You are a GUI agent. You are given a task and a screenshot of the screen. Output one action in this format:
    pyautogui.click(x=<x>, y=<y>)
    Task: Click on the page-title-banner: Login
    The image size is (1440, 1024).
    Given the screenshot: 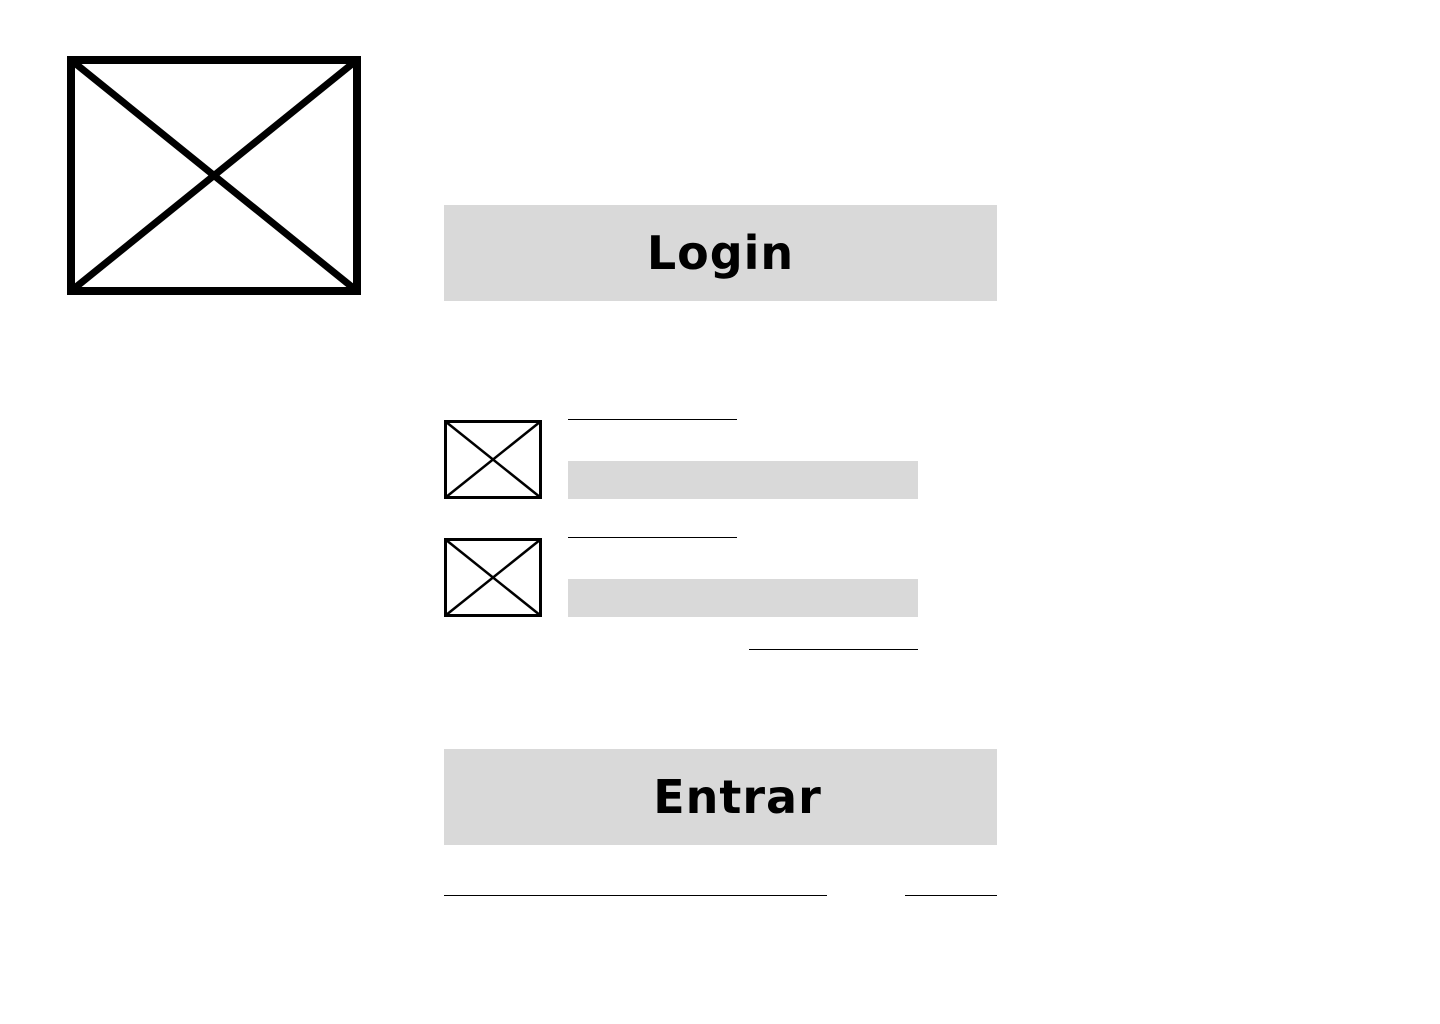 What is the action you would take?
    pyautogui.click(x=720, y=253)
    